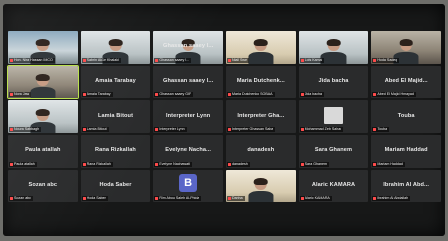 Image resolution: width=448 pixels, height=241 pixels. Describe the element at coordinates (313, 59) in the screenshot. I see `participant-label-text: Lois Kamal` at that location.